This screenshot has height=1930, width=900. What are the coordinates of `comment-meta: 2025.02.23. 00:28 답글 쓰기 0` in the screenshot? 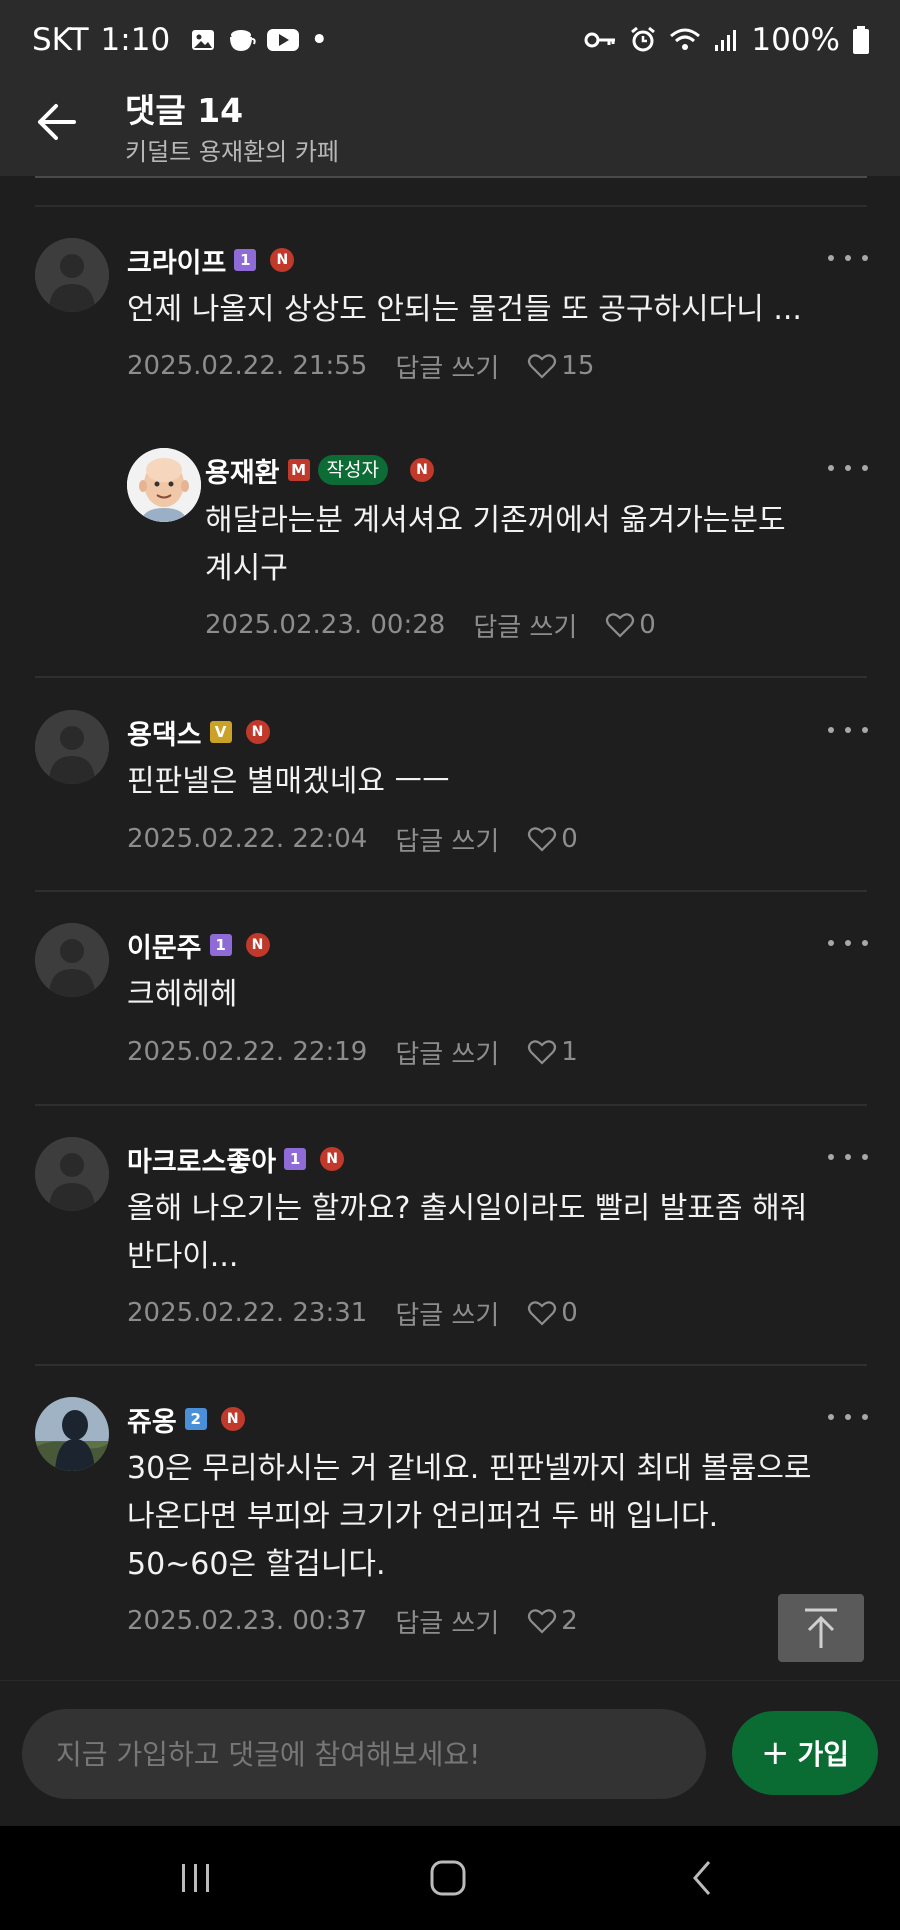 It's located at (430, 625).